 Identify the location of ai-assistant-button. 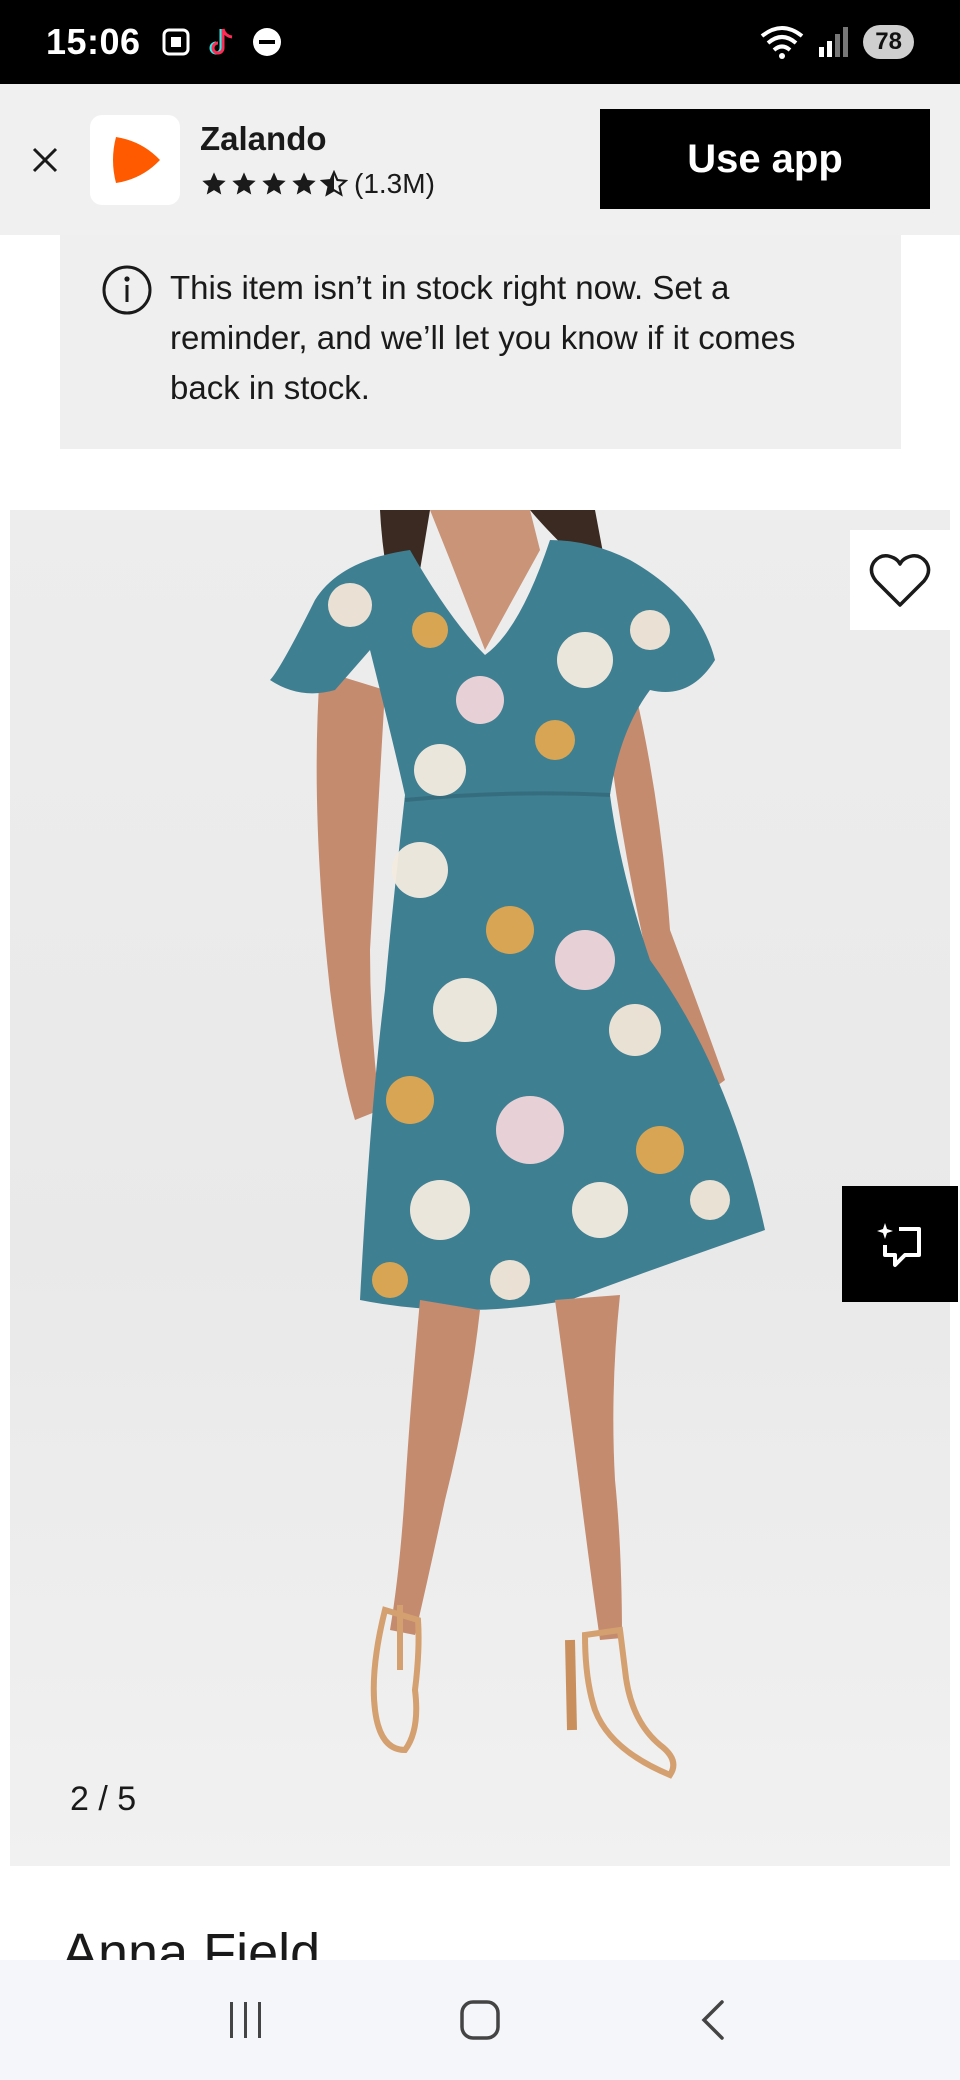
(900, 1244).